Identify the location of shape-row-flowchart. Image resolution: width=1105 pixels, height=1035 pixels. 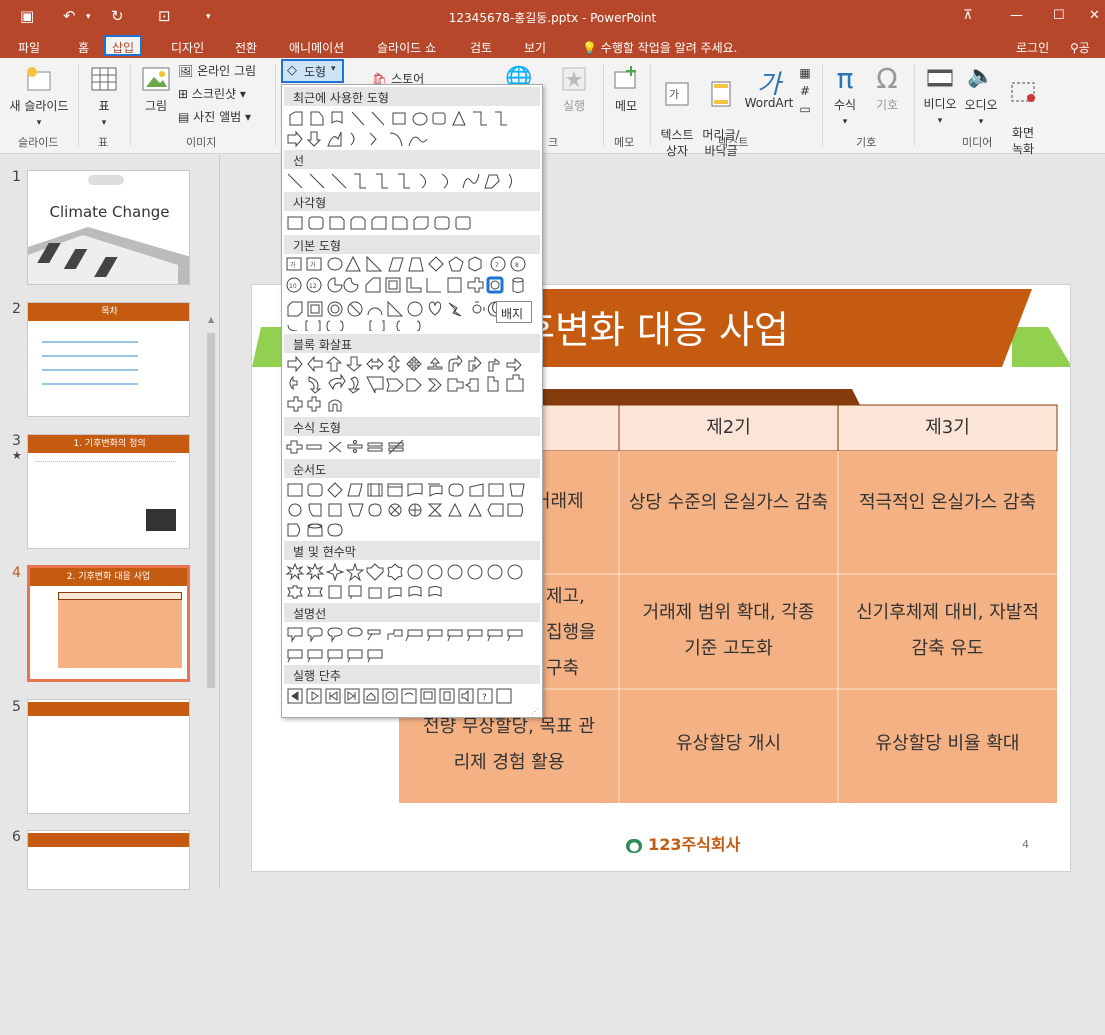
(413, 510).